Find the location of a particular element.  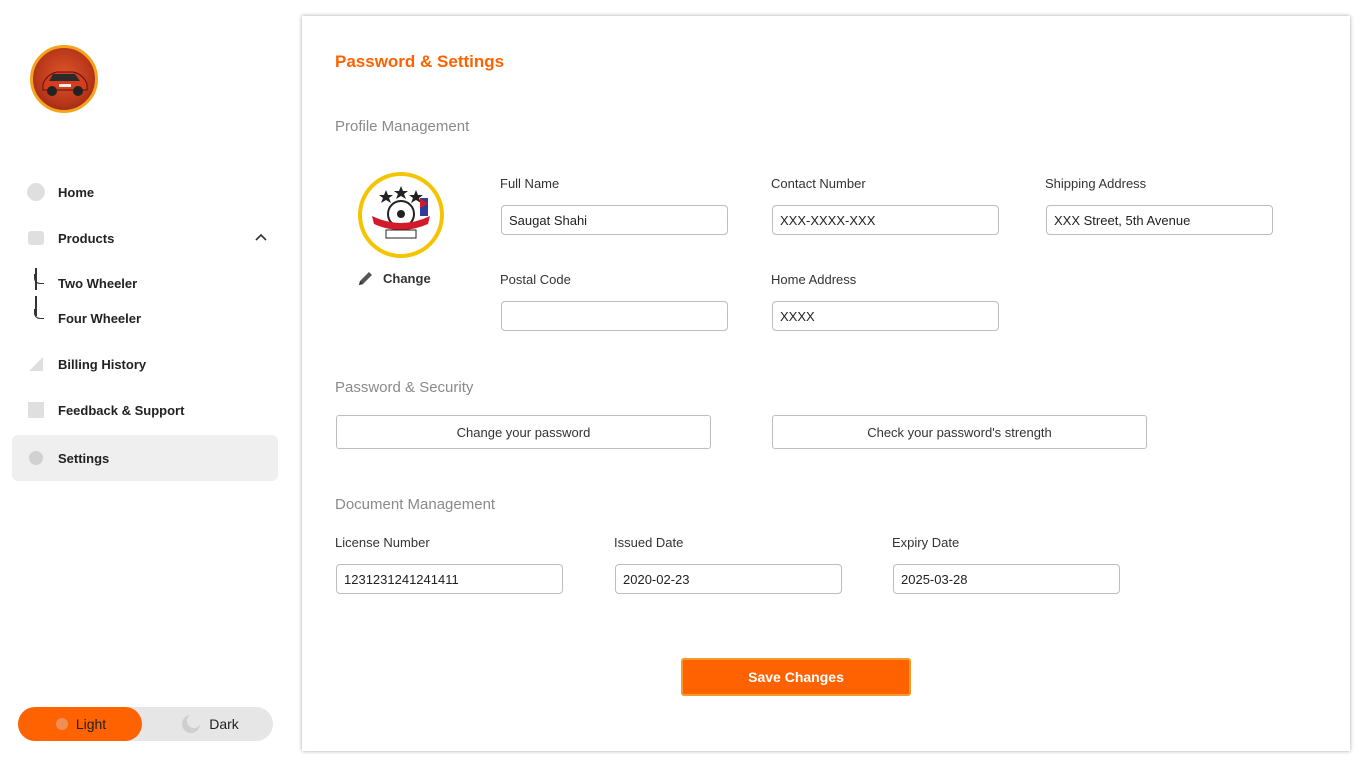

change-avatar-button: Change is located at coordinates (394, 278).